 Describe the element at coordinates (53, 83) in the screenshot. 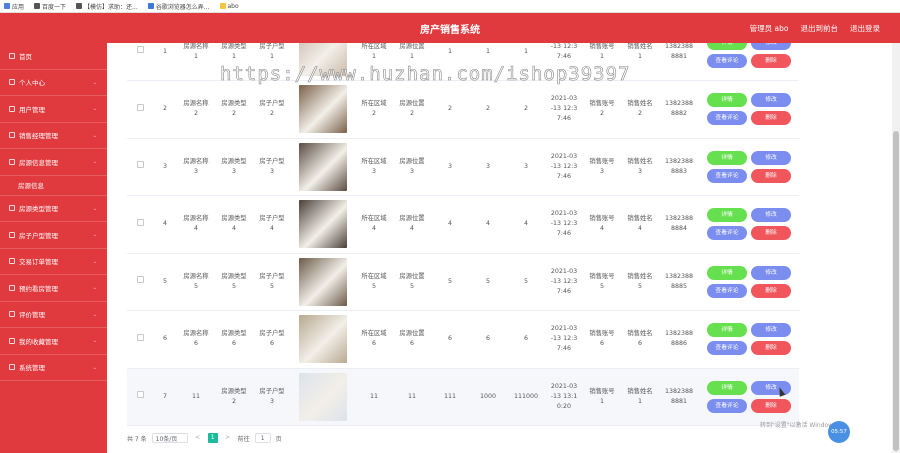

I see `sidebar-item: 个人中心 ⌄` at that location.